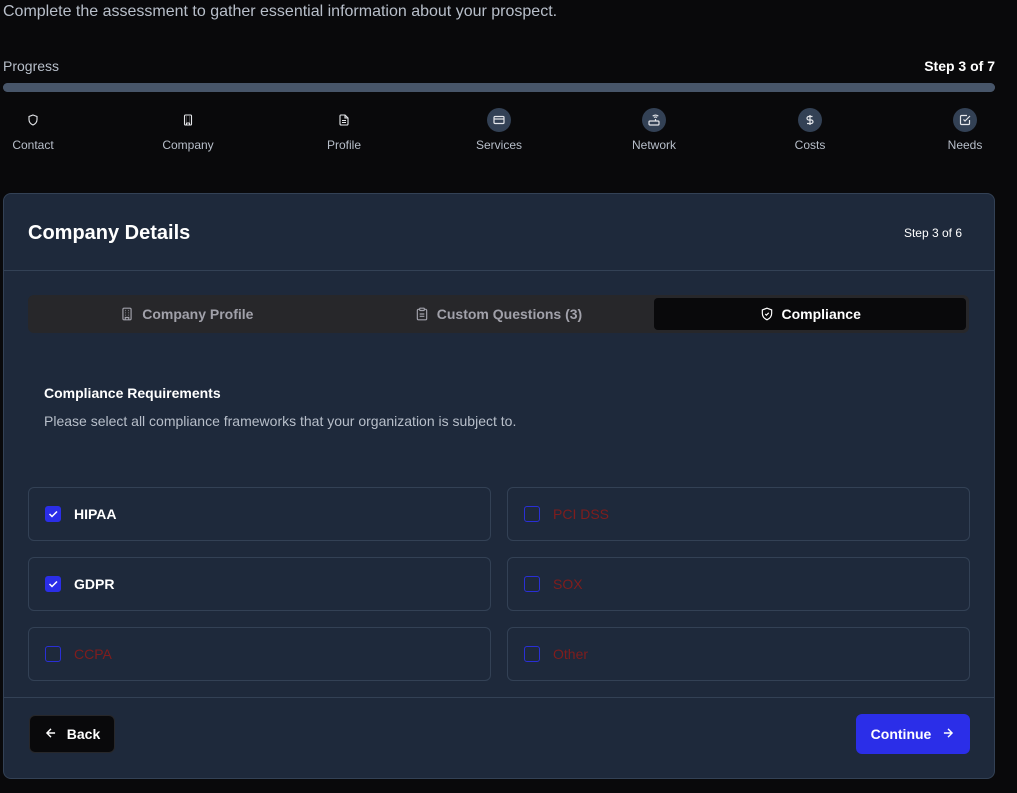 The height and width of the screenshot is (793, 1017). I want to click on option-label: CCPA, so click(93, 654).